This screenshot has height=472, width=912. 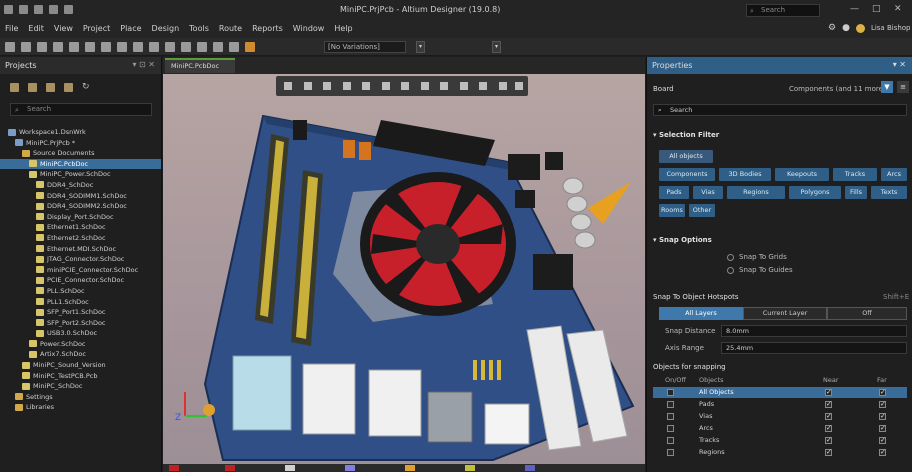 What do you see at coordinates (420, 47) in the screenshot?
I see `variant-dropdown-button: ▾` at bounding box center [420, 47].